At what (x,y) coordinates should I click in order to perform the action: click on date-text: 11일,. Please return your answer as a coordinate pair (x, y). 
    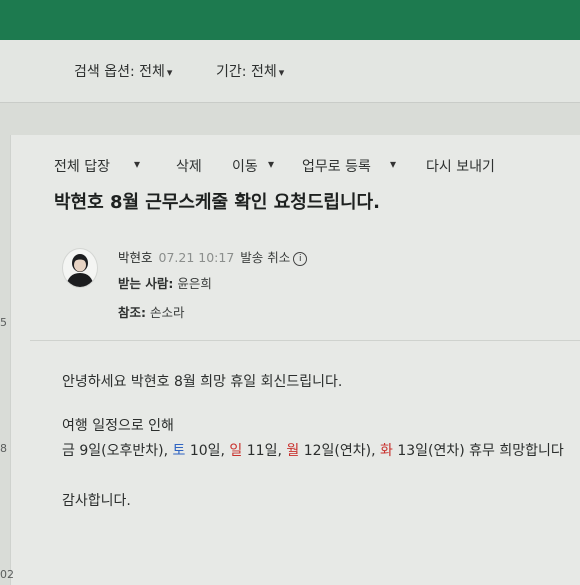
    Looking at the image, I should click on (264, 451).